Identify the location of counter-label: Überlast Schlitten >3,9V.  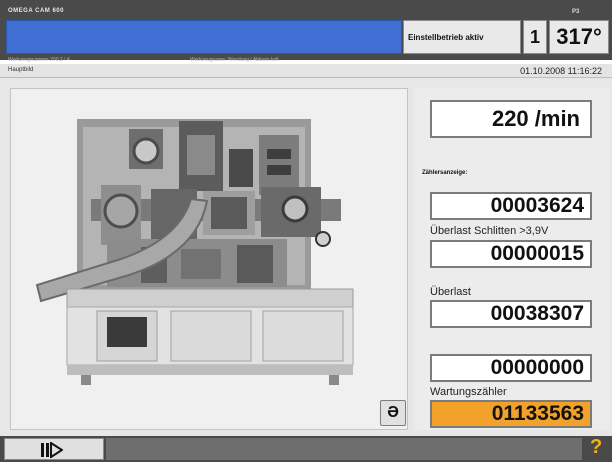
(489, 231).